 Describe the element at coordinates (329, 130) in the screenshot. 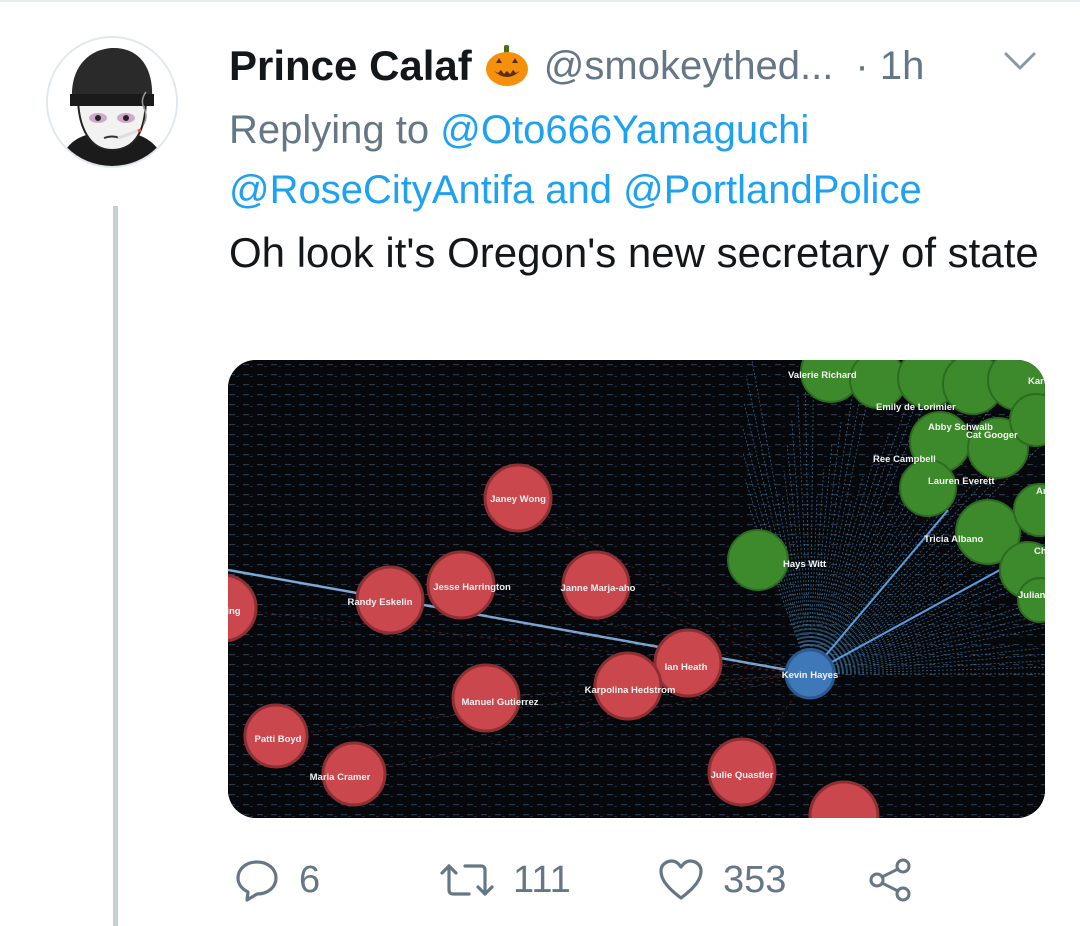

I see `replying-to-label: Replying to` at that location.